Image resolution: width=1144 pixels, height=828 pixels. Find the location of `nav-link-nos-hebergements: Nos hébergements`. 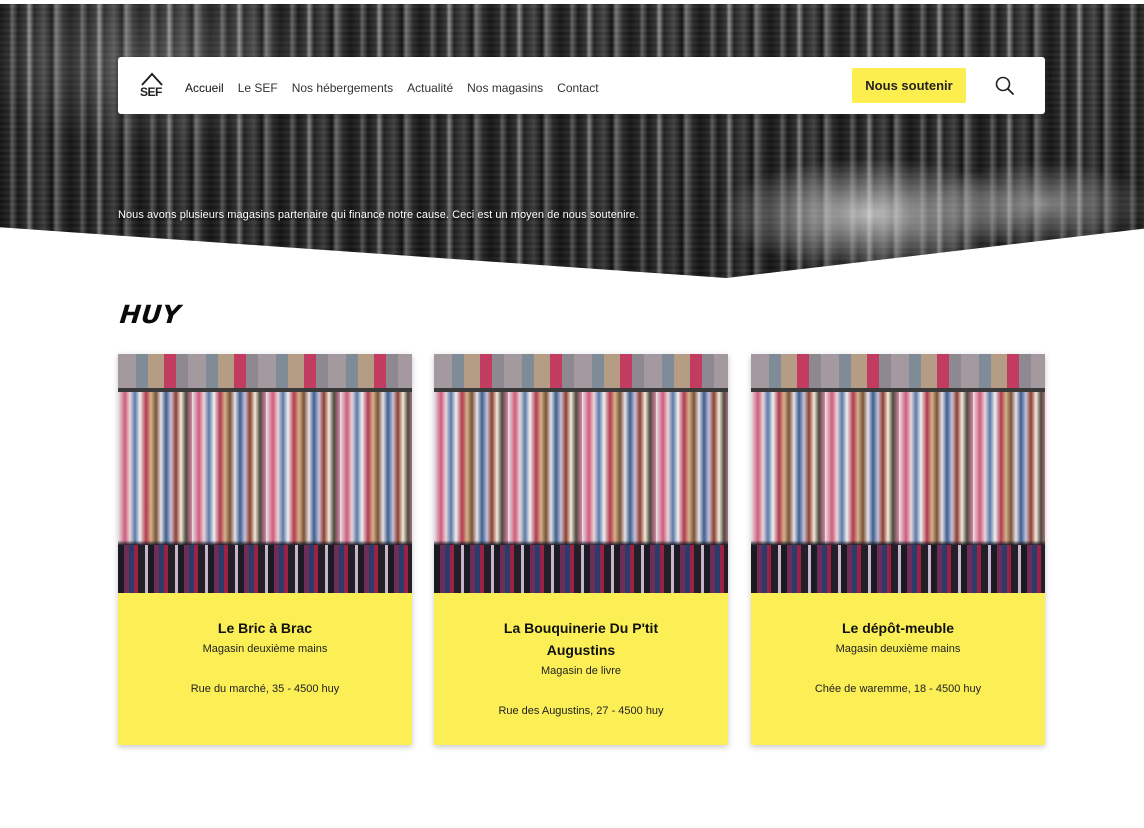

nav-link-nos-hebergements: Nos hébergements is located at coordinates (342, 88).